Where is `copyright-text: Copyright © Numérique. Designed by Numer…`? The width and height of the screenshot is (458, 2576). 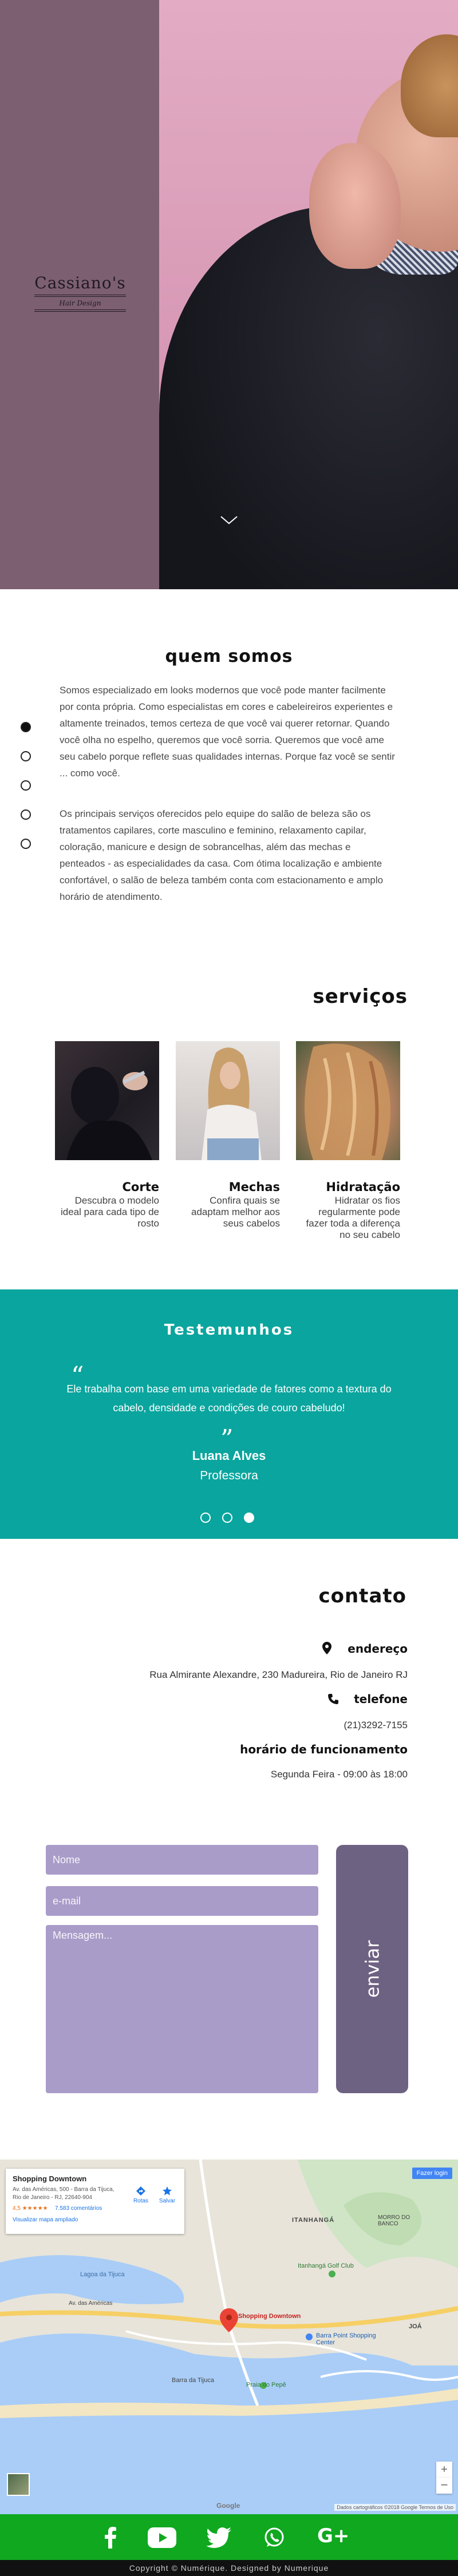
copyright-text: Copyright © Numérique. Designed by Numer… is located at coordinates (229, 2568).